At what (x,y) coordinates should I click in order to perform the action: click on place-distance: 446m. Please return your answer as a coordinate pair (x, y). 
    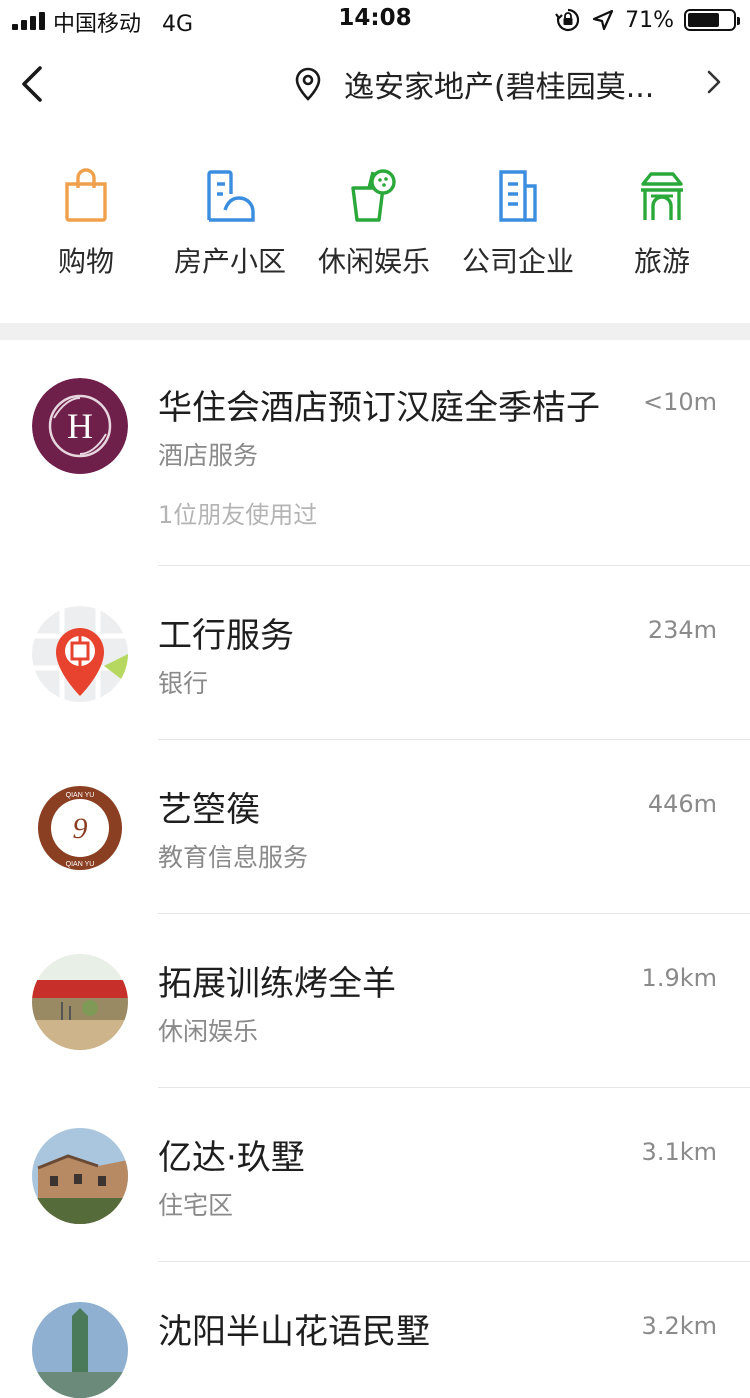
    Looking at the image, I should click on (682, 804).